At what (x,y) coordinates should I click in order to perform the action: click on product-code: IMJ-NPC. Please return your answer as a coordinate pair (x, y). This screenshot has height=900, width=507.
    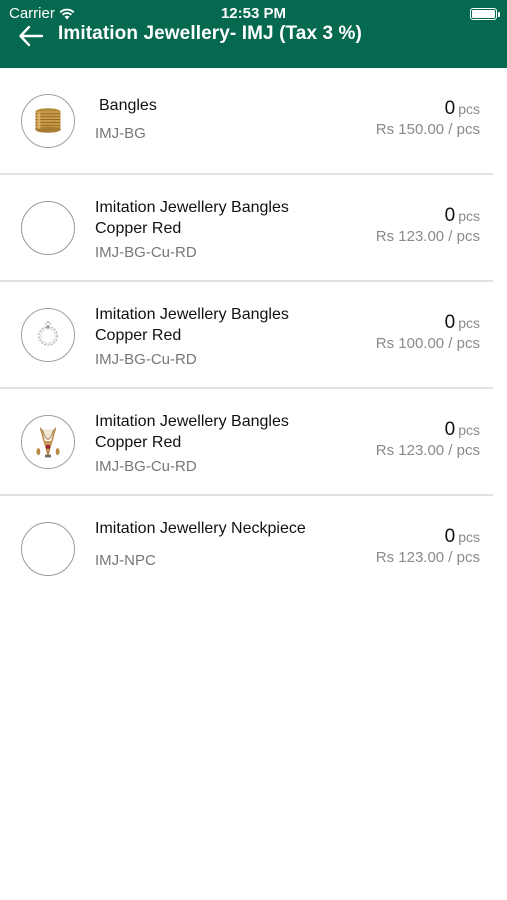
    Looking at the image, I should click on (125, 560).